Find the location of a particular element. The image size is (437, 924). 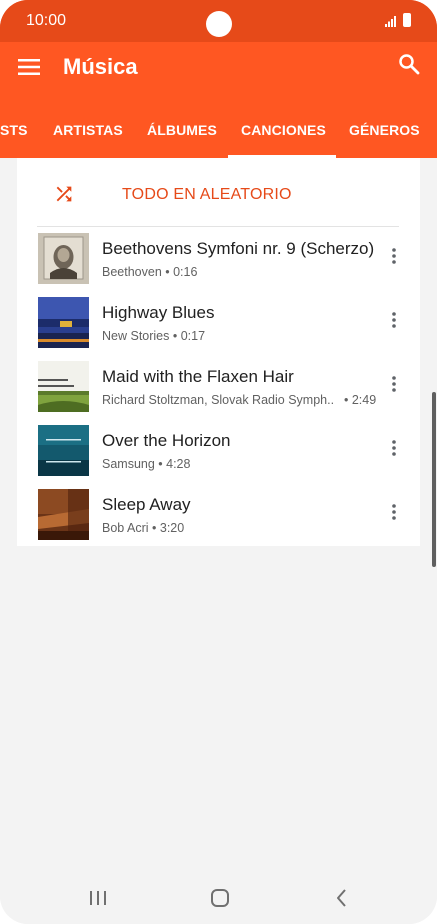

tab-playlists: STS is located at coordinates (14, 130).